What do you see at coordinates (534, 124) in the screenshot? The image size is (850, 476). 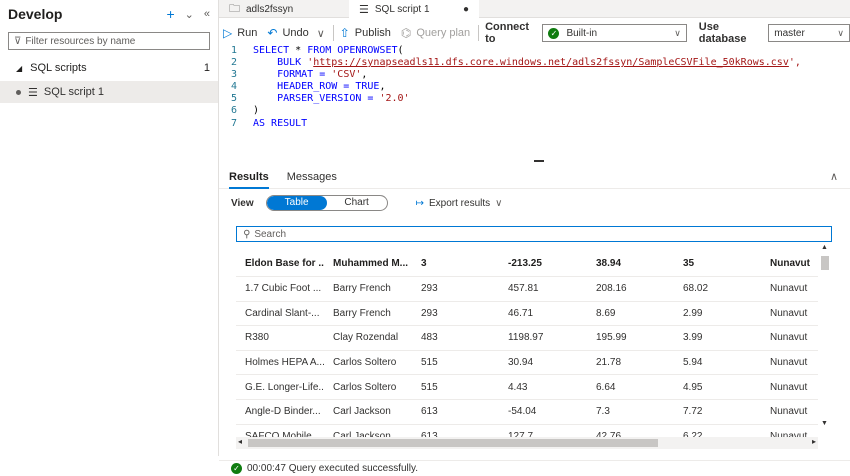 I see `code-line: 7 AS RESULT` at bounding box center [534, 124].